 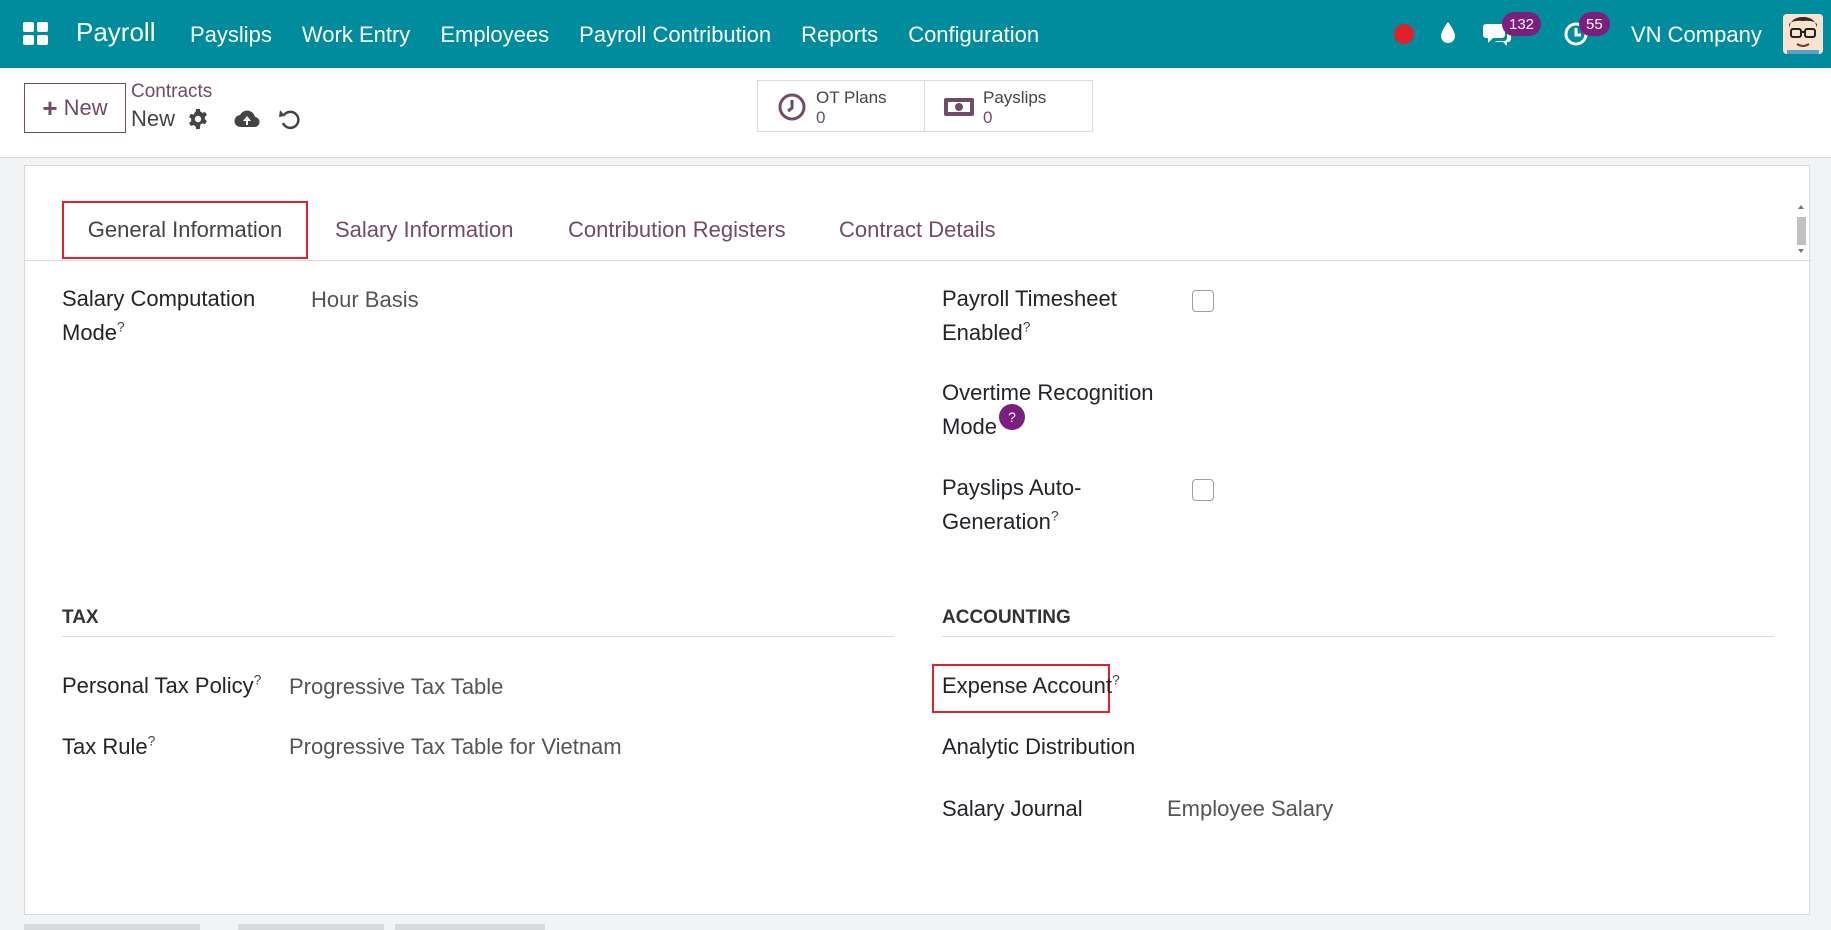 What do you see at coordinates (494, 35) in the screenshot?
I see `menu-employees: Employees` at bounding box center [494, 35].